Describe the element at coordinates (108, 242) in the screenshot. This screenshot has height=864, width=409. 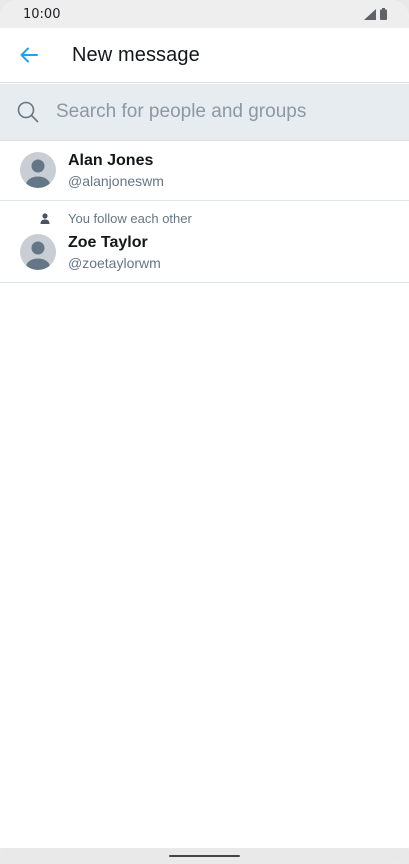
I see `user-name: Zoe Taylor` at that location.